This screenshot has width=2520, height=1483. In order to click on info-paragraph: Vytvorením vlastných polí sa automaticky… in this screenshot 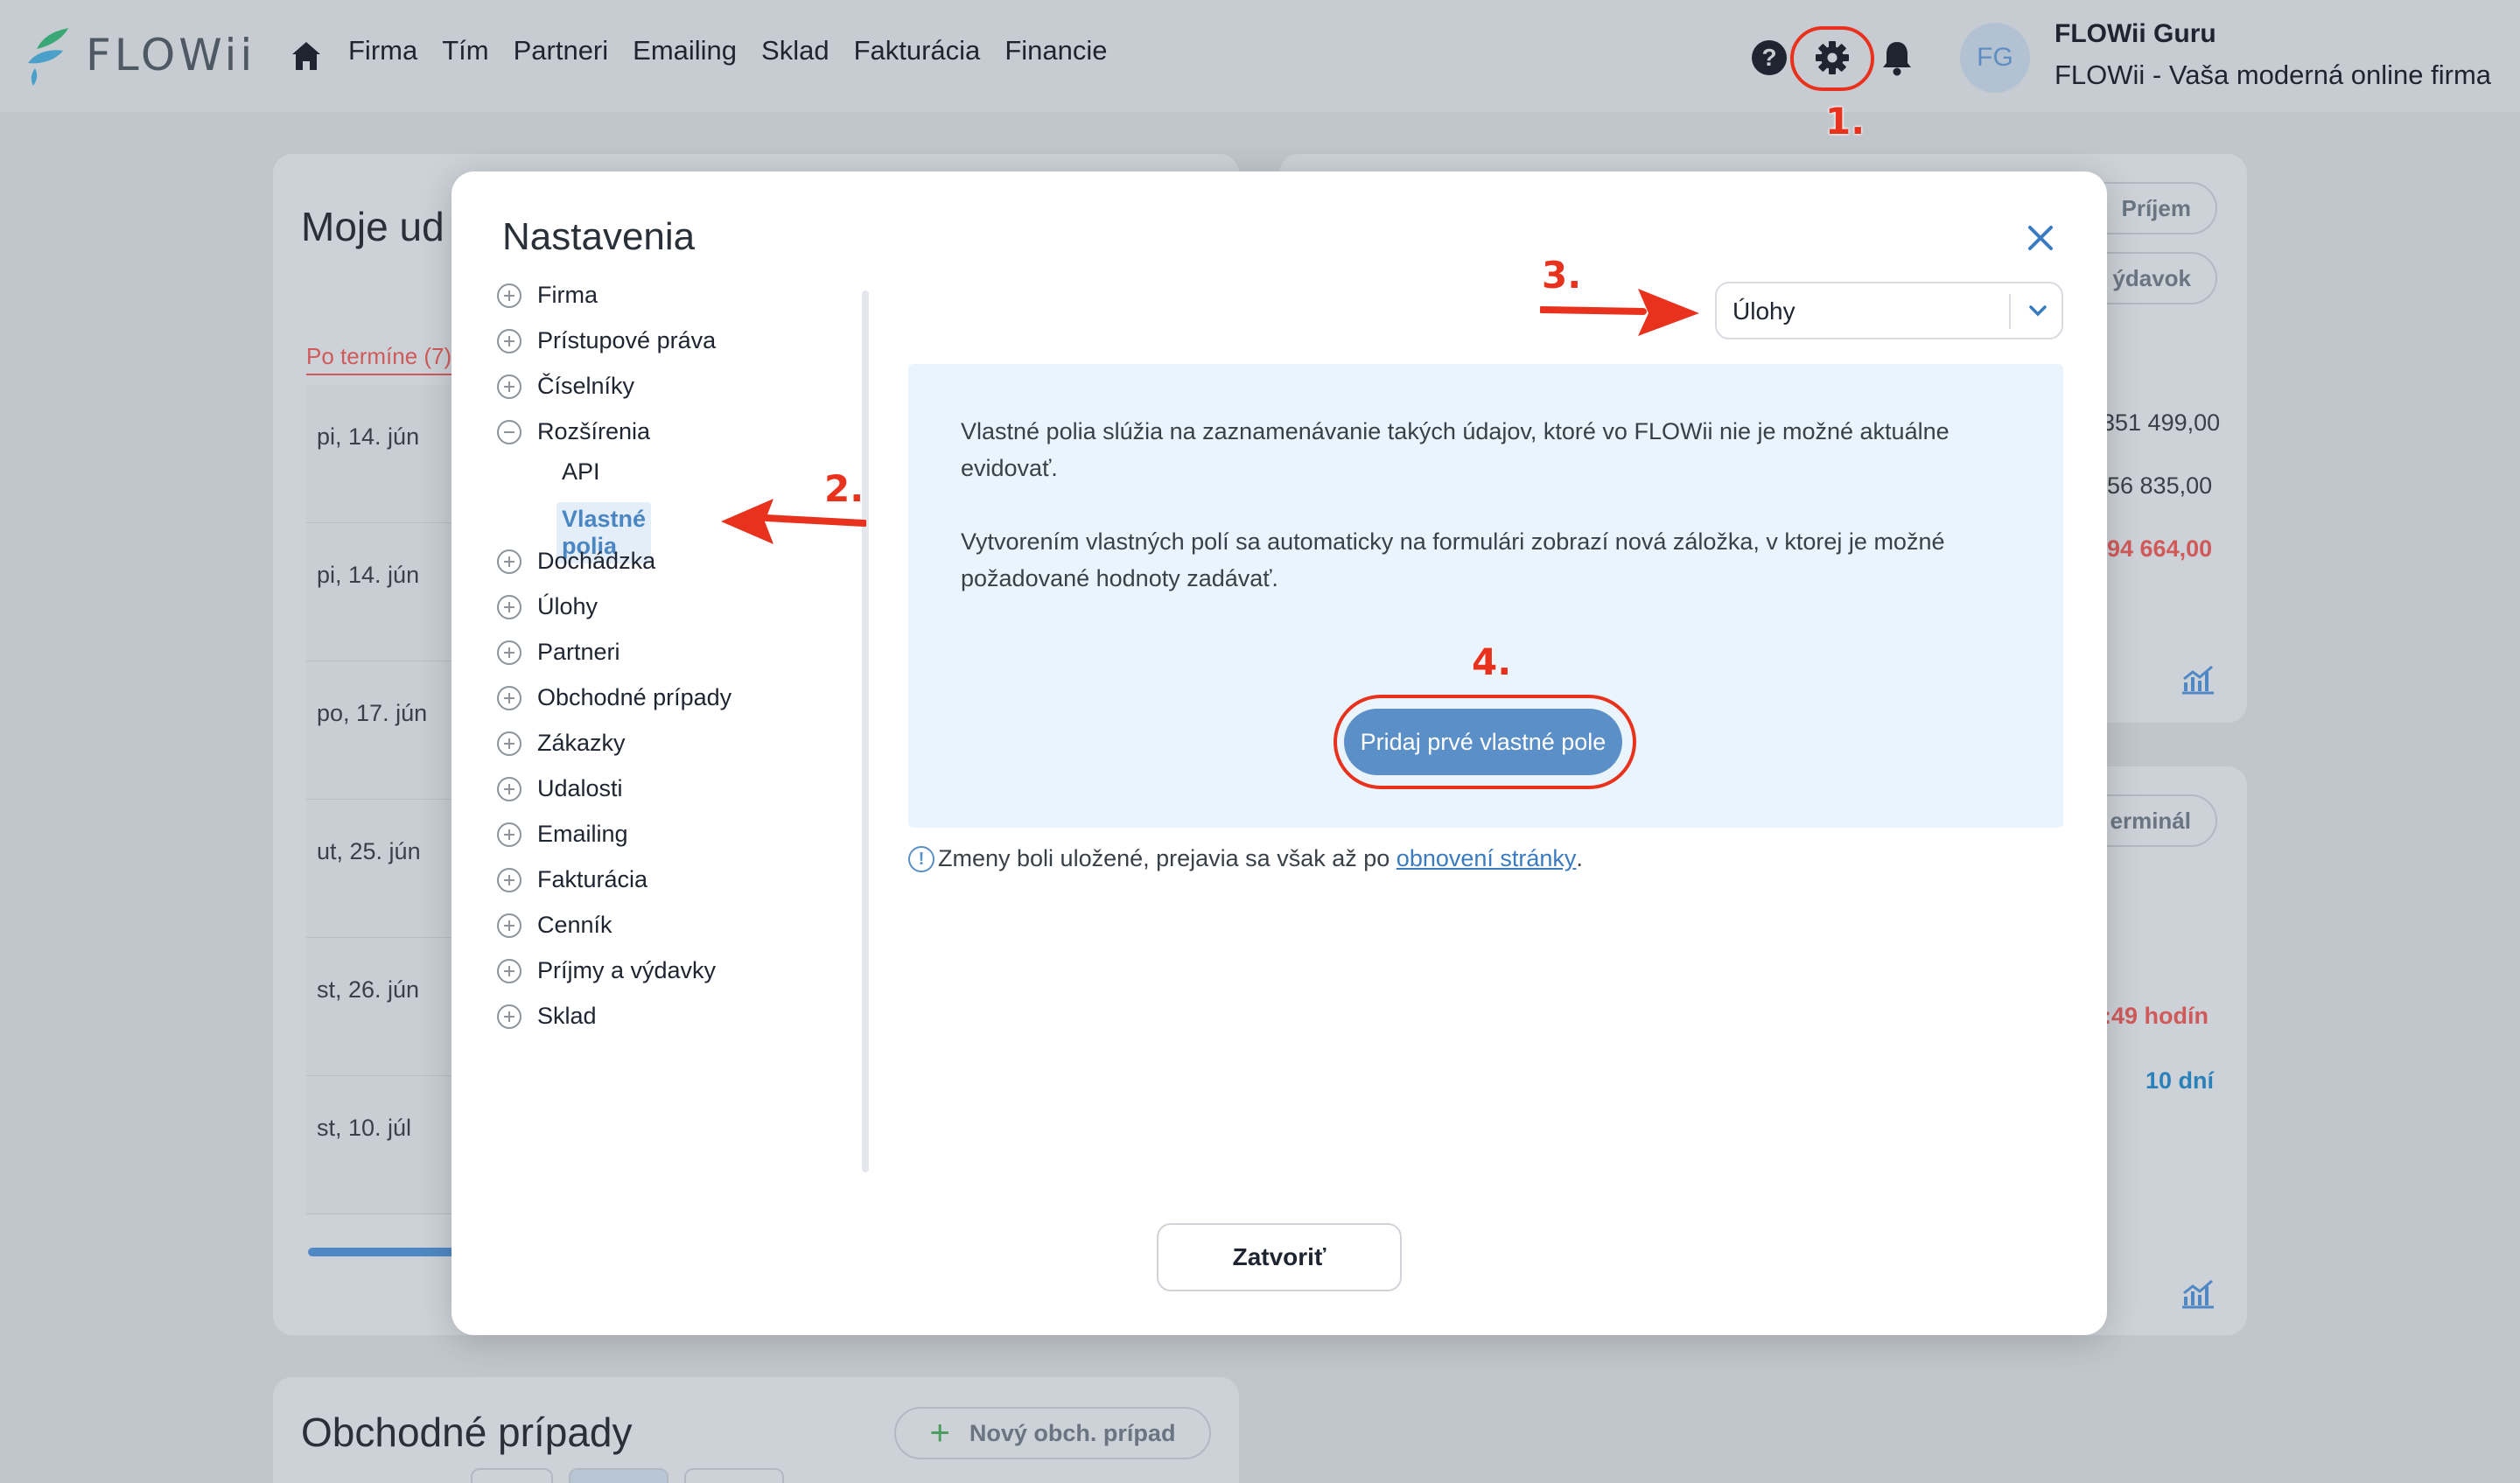, I will do `click(1453, 559)`.